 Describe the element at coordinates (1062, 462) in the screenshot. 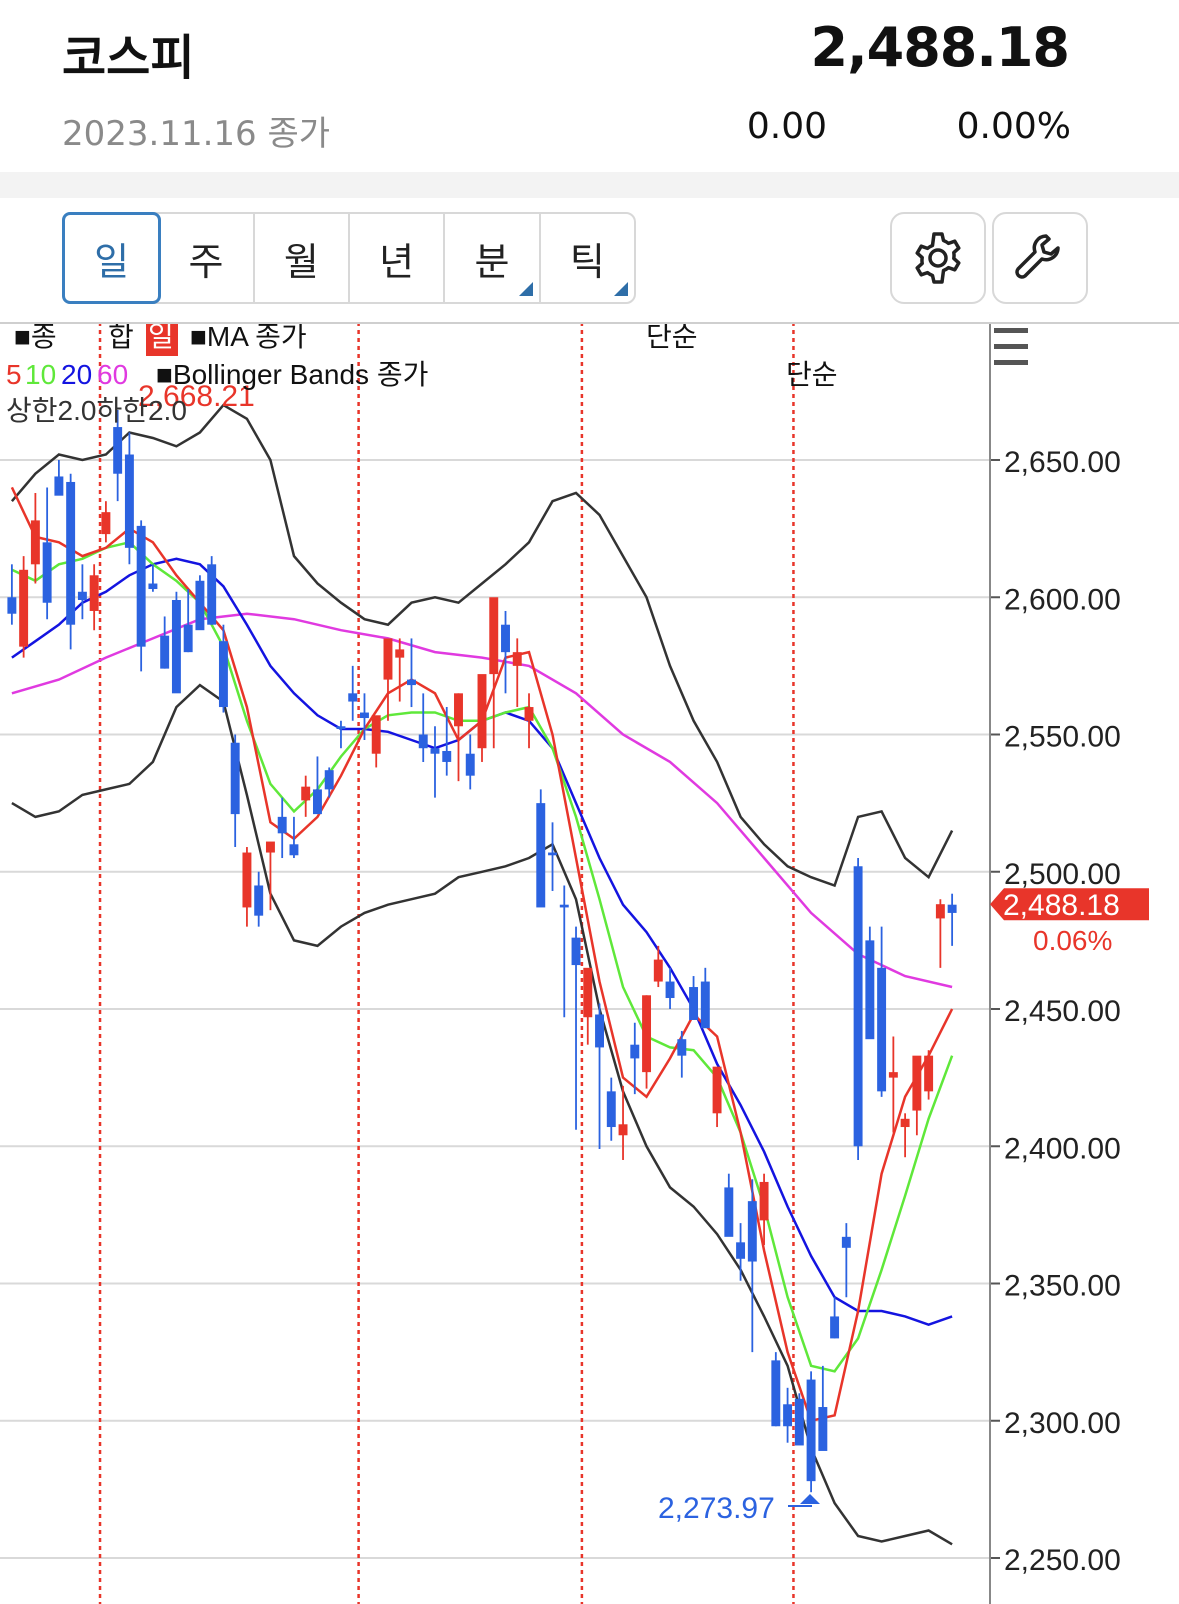

I see `y-tick-label: 2,650.00` at that location.